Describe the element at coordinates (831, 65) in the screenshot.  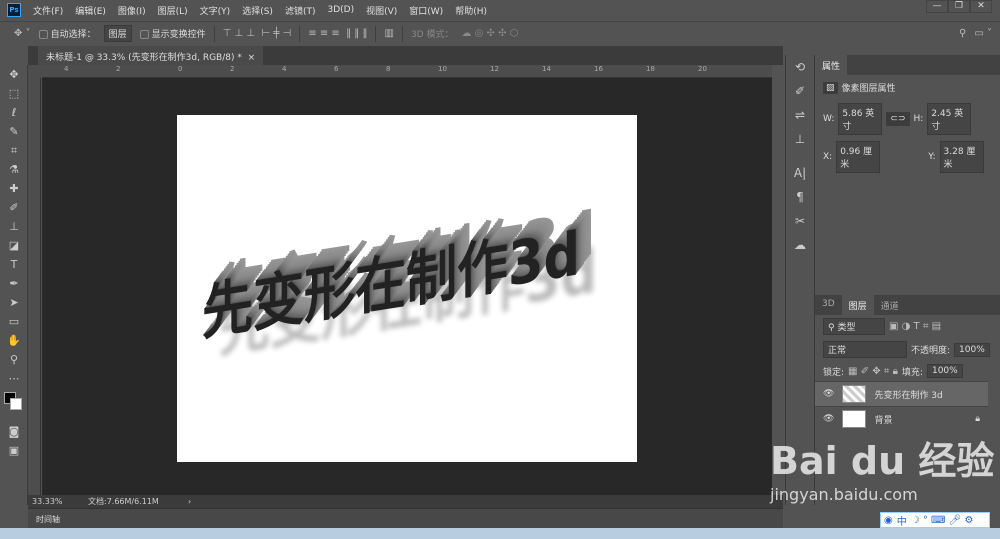
I see `tab-properties: 属性` at that location.